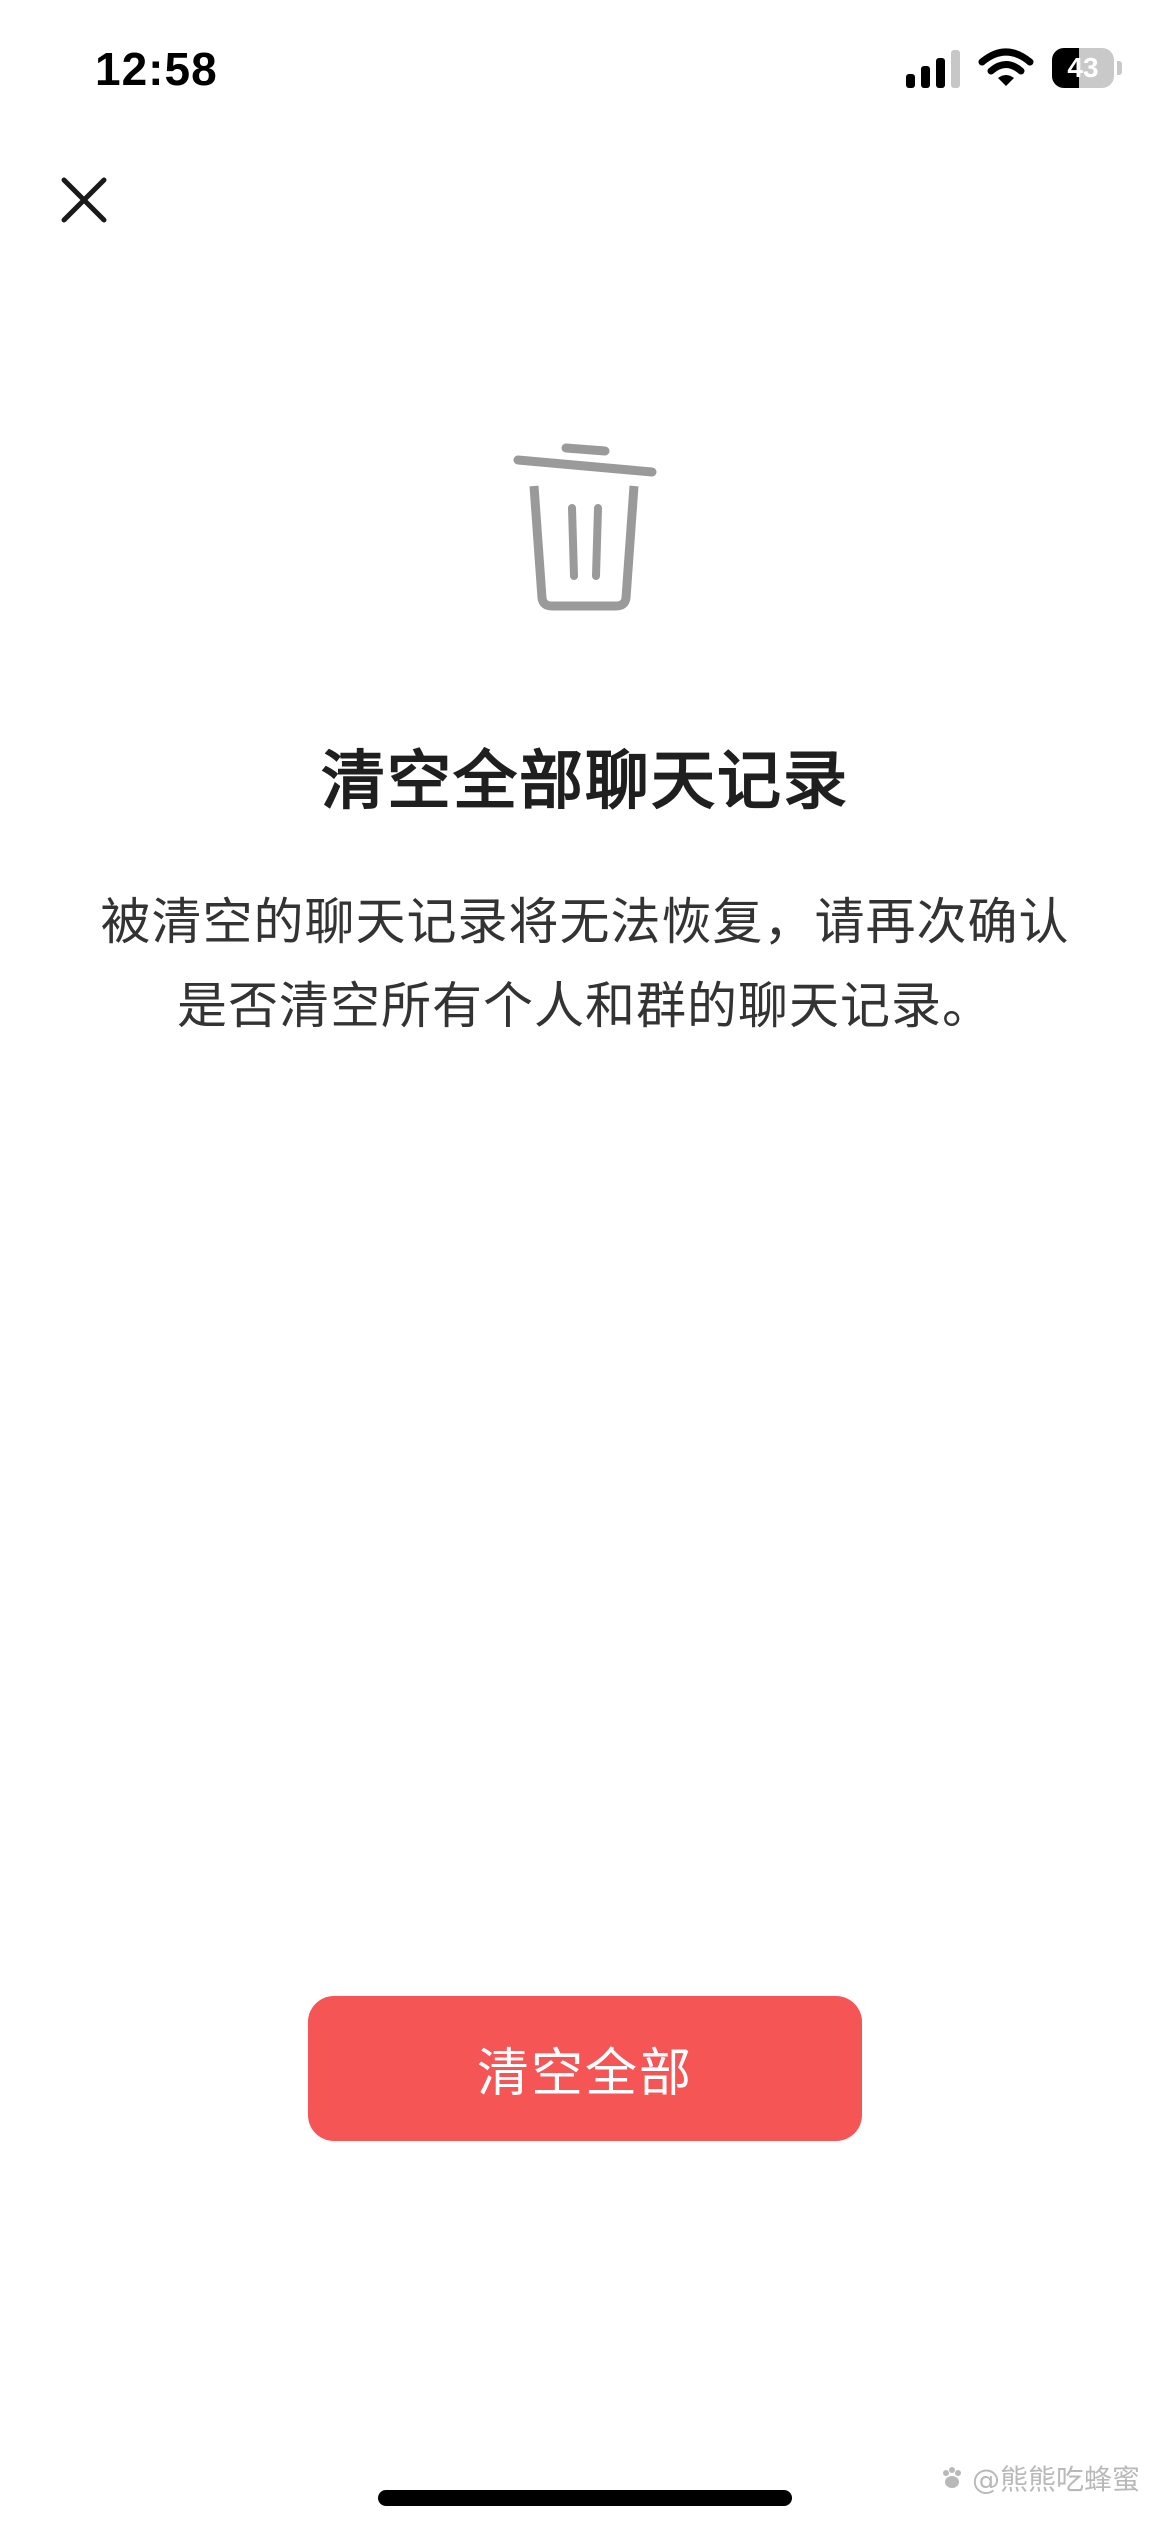 The width and height of the screenshot is (1170, 2532). What do you see at coordinates (933, 68) in the screenshot?
I see `signal-icon` at bounding box center [933, 68].